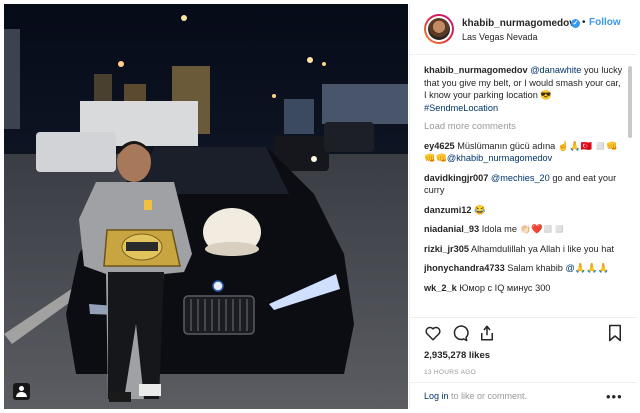  I want to click on comment-username: wk_2_k, so click(440, 288).